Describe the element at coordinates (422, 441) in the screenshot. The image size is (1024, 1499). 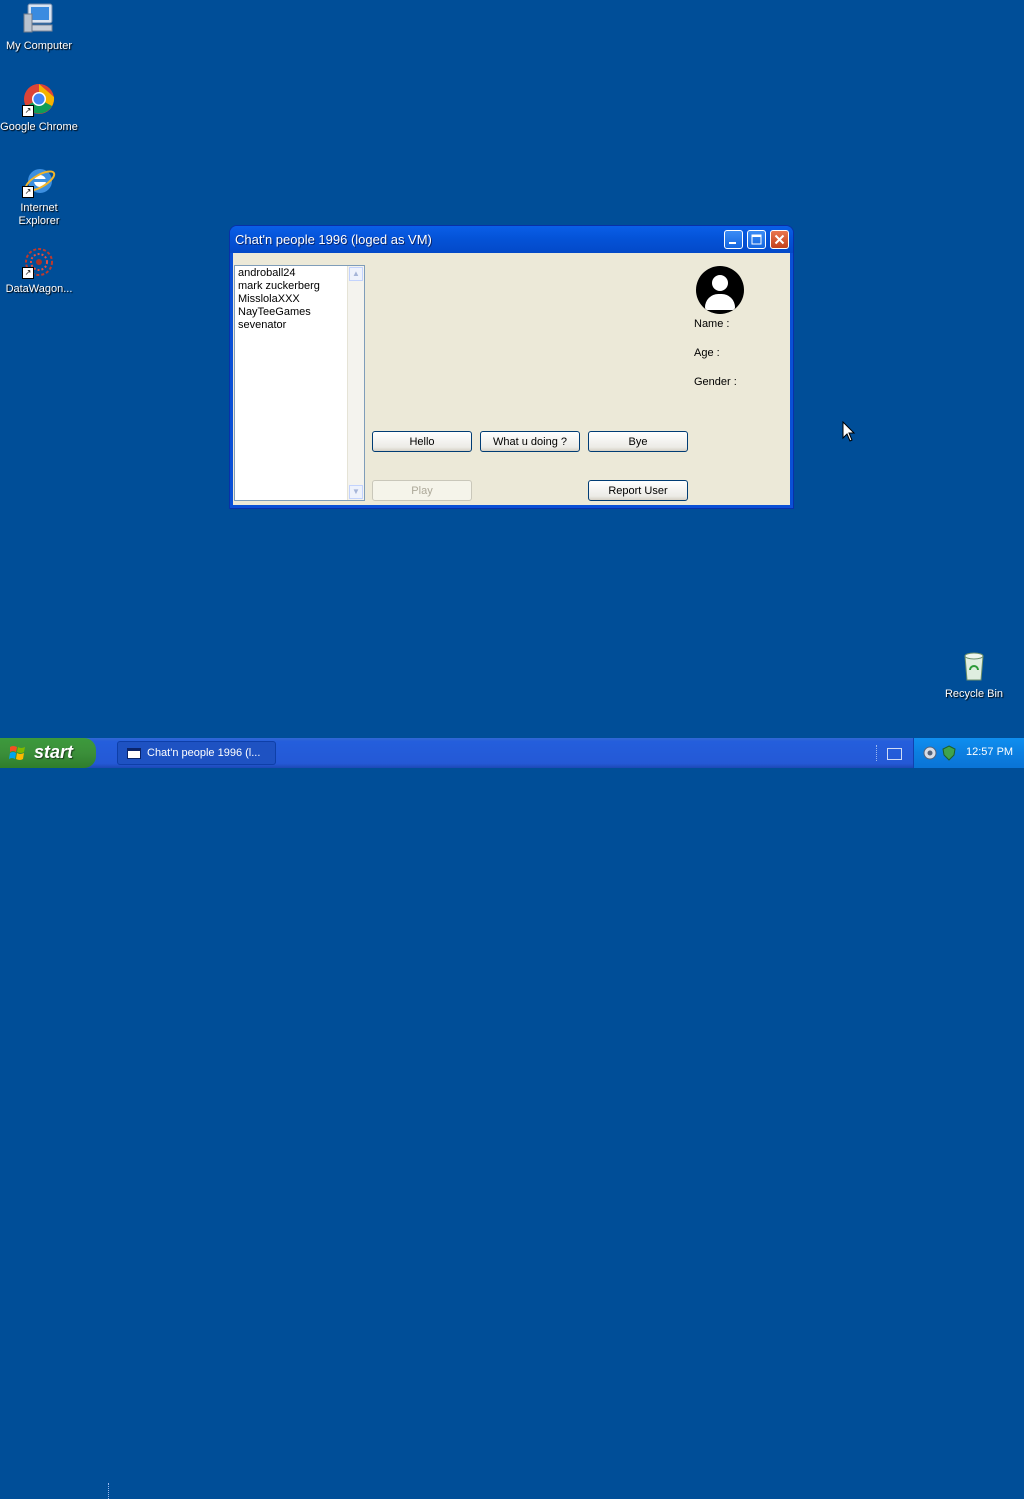
I see `hello-button: Hello` at that location.